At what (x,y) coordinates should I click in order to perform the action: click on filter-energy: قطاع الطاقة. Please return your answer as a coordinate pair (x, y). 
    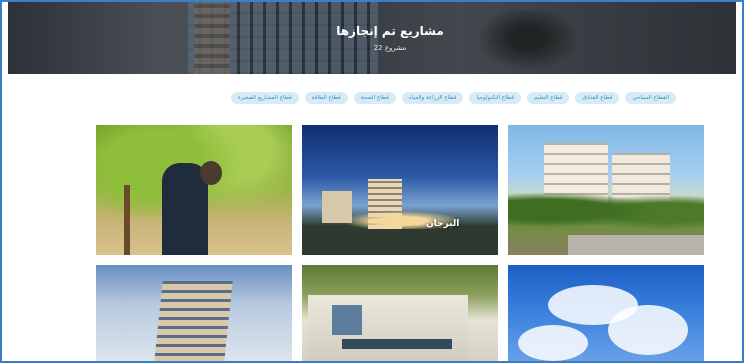
    Looking at the image, I should click on (326, 98).